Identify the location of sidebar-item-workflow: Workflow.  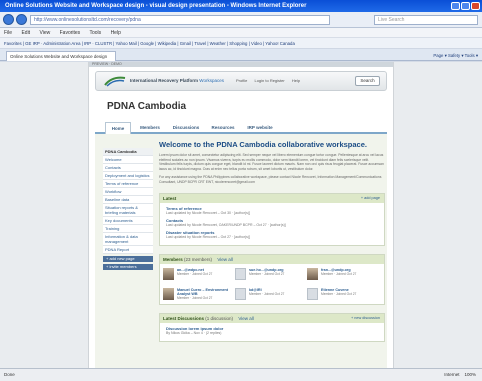
(128, 192).